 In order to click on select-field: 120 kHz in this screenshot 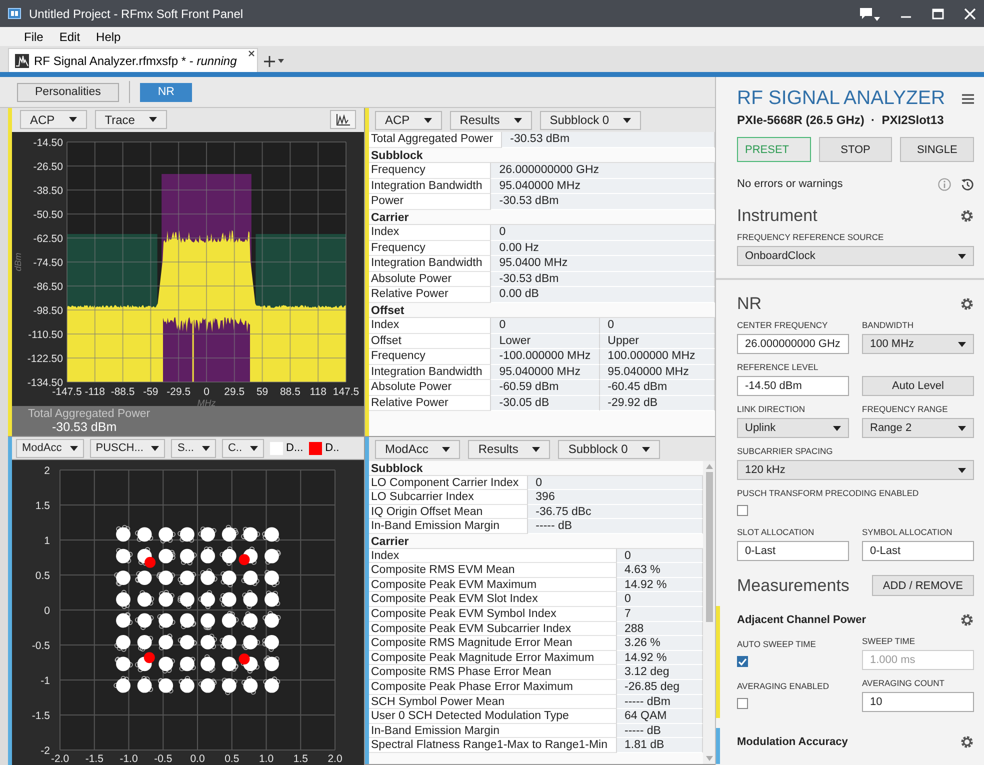, I will do `click(855, 470)`.